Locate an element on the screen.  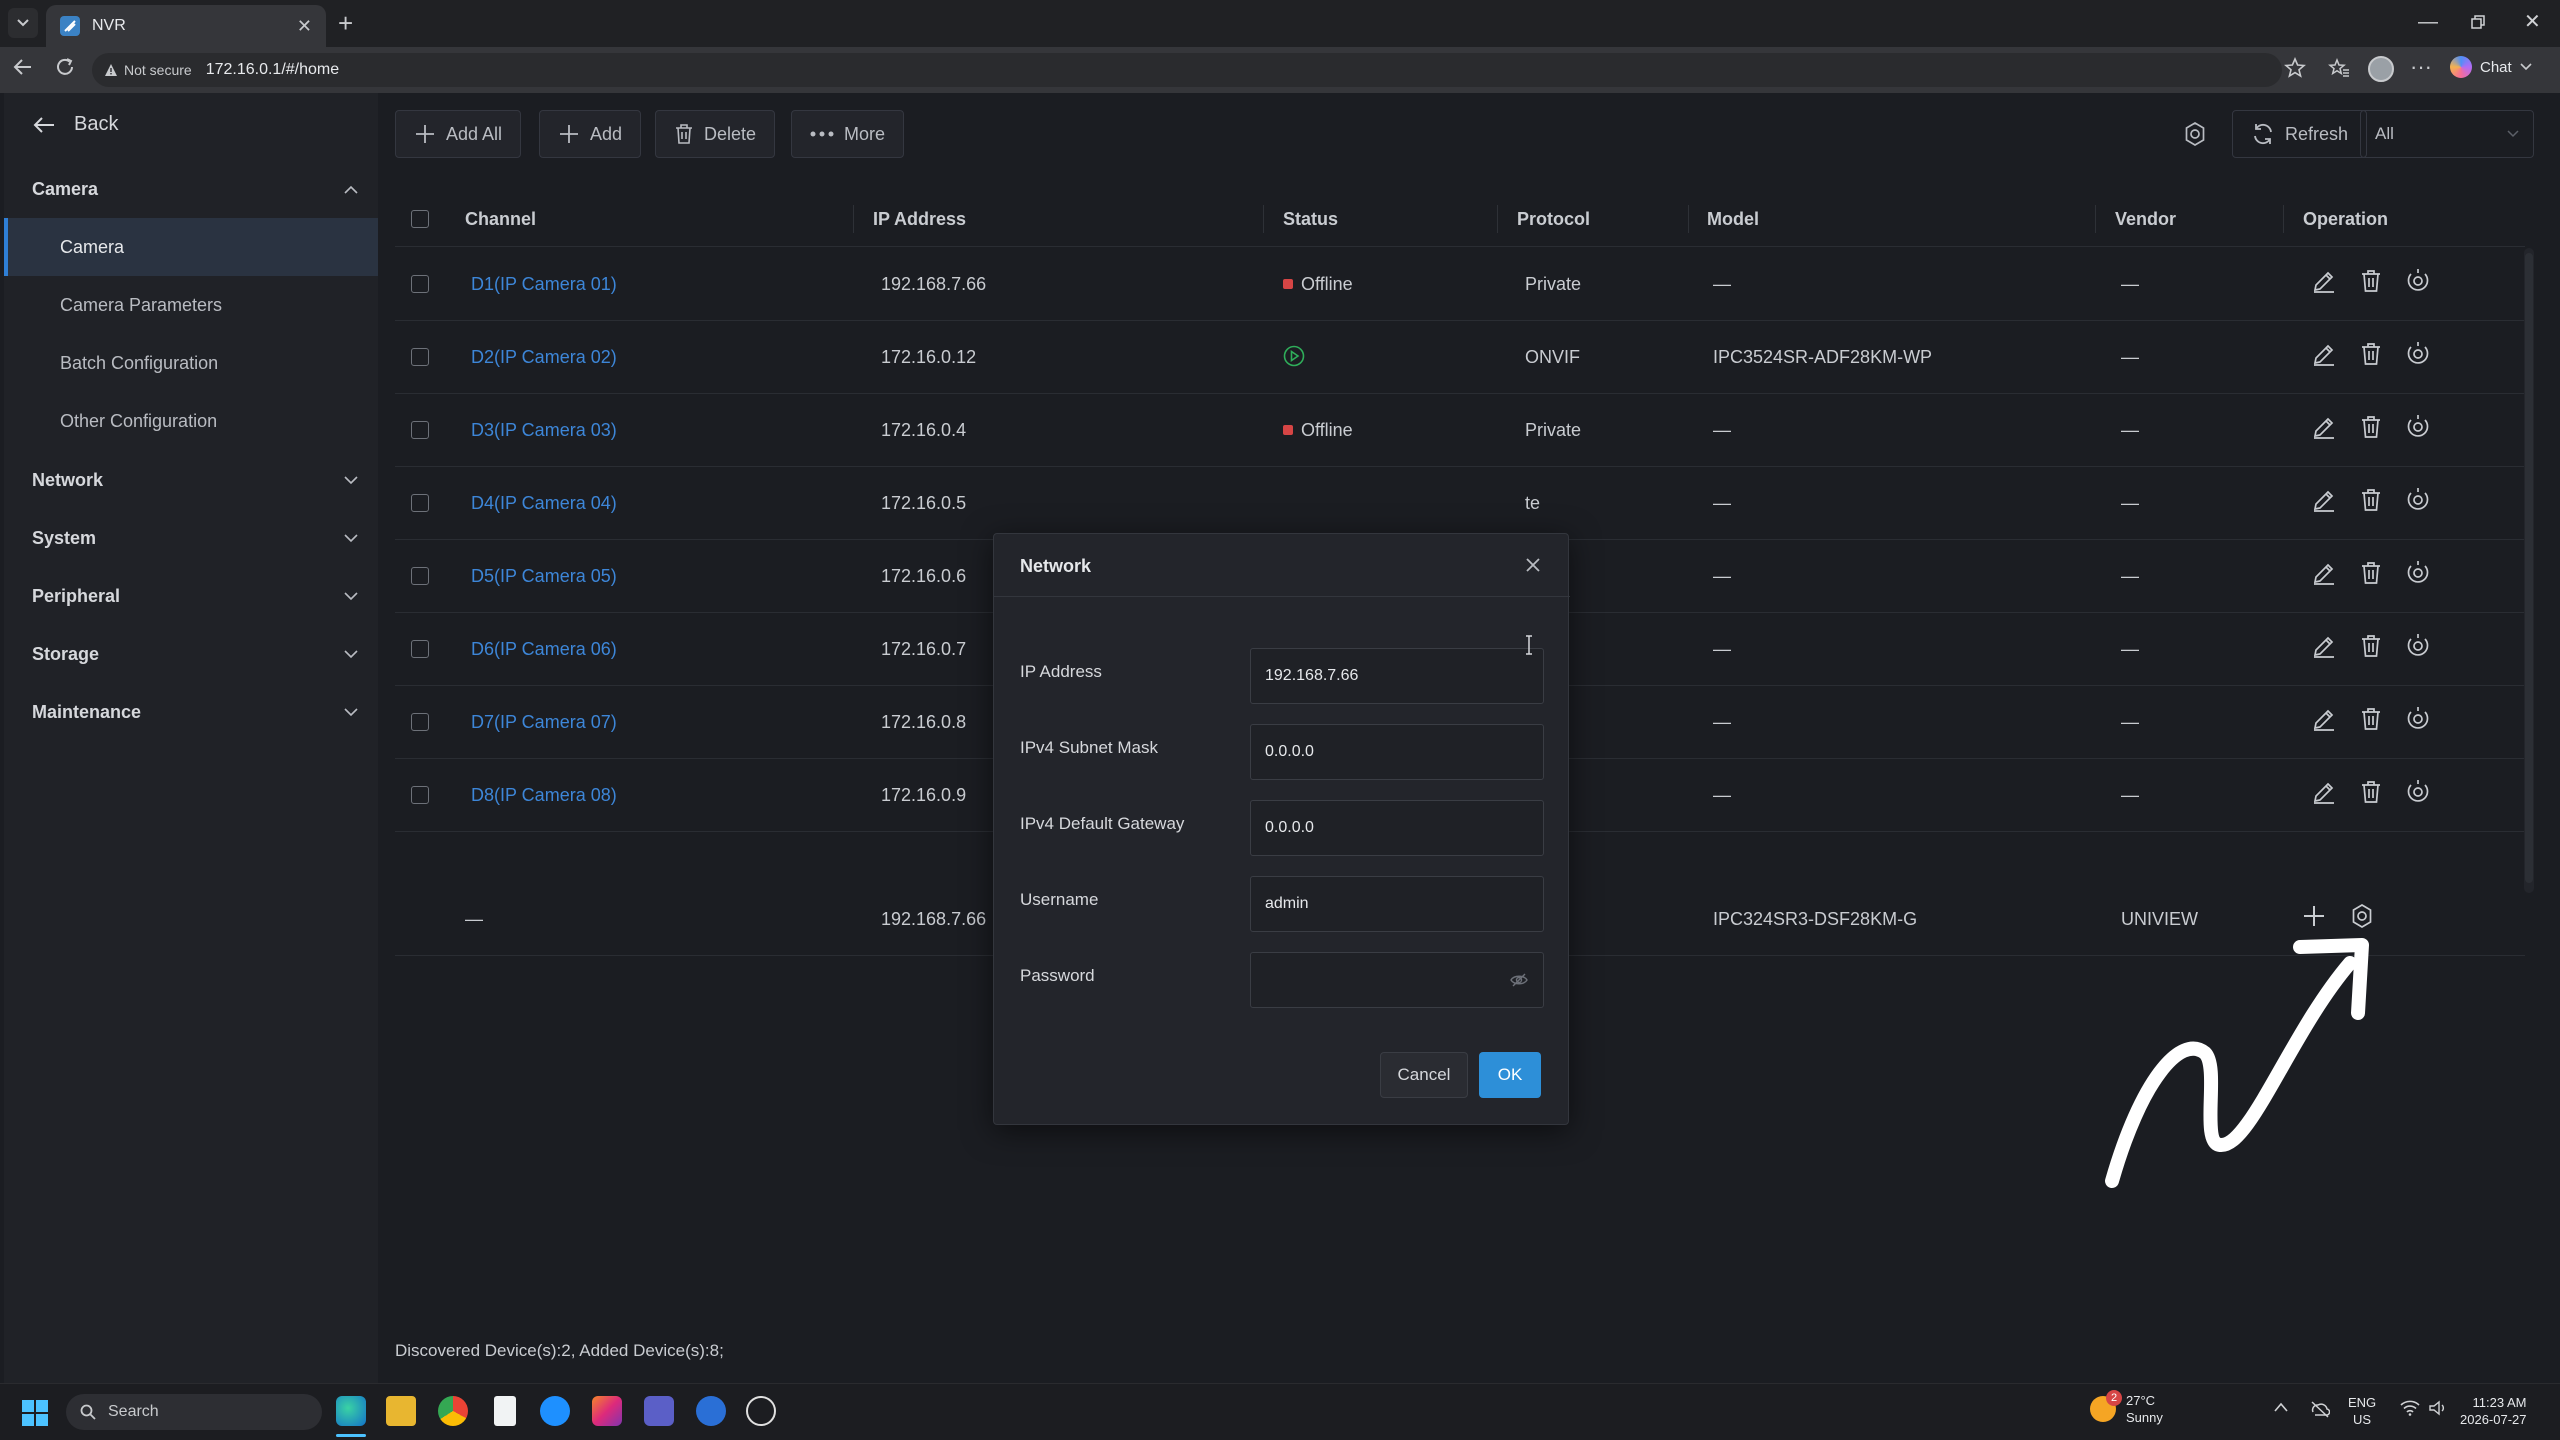
ok-button: OK is located at coordinates (1510, 1075).